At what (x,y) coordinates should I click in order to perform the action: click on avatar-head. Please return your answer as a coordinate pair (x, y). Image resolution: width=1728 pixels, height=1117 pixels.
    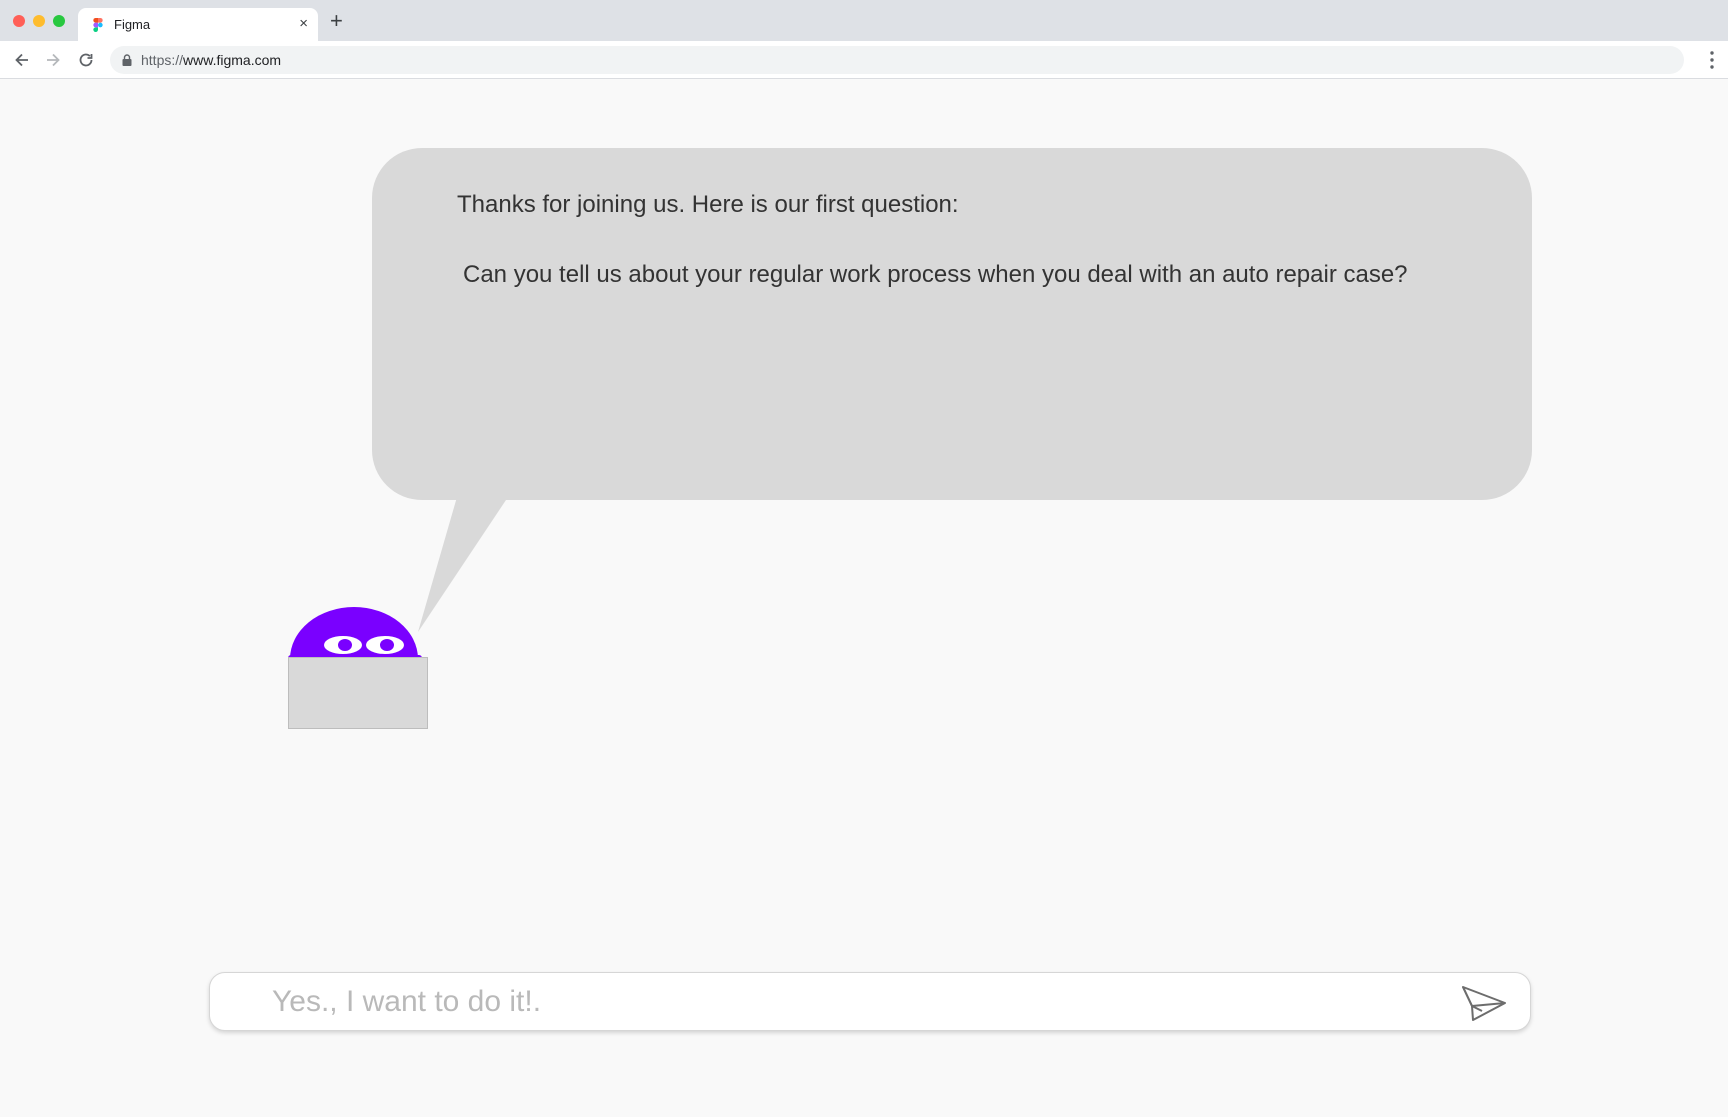
    Looking at the image, I should click on (355, 634).